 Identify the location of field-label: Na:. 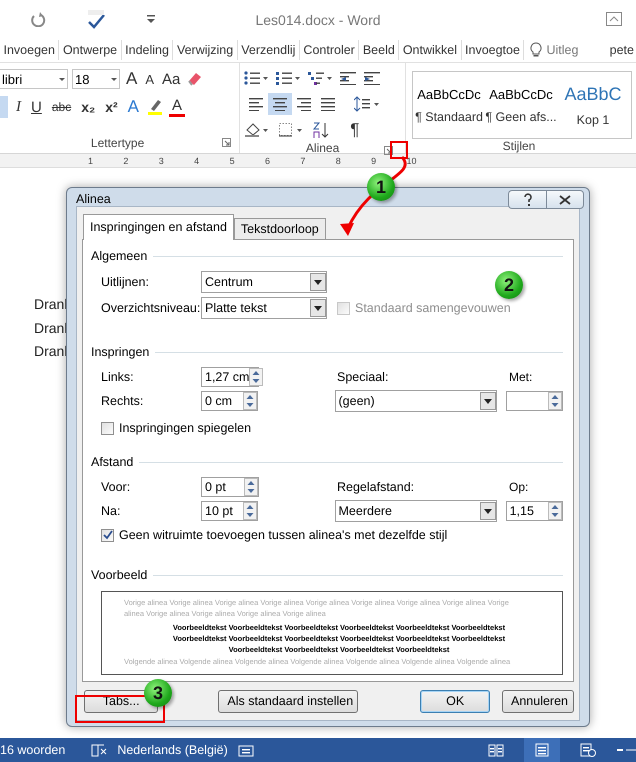
(111, 511).